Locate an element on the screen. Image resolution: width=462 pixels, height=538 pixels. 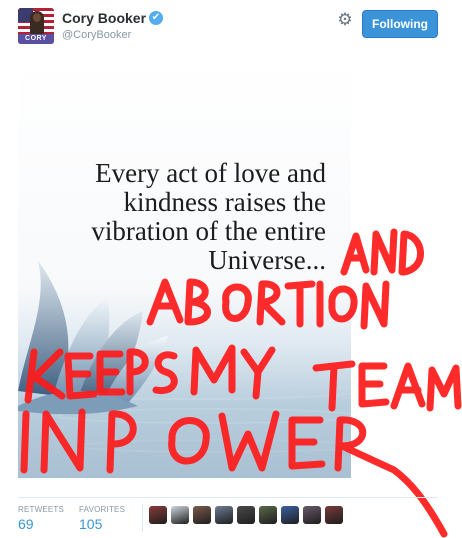
avatar-label: CORY is located at coordinates (36, 39).